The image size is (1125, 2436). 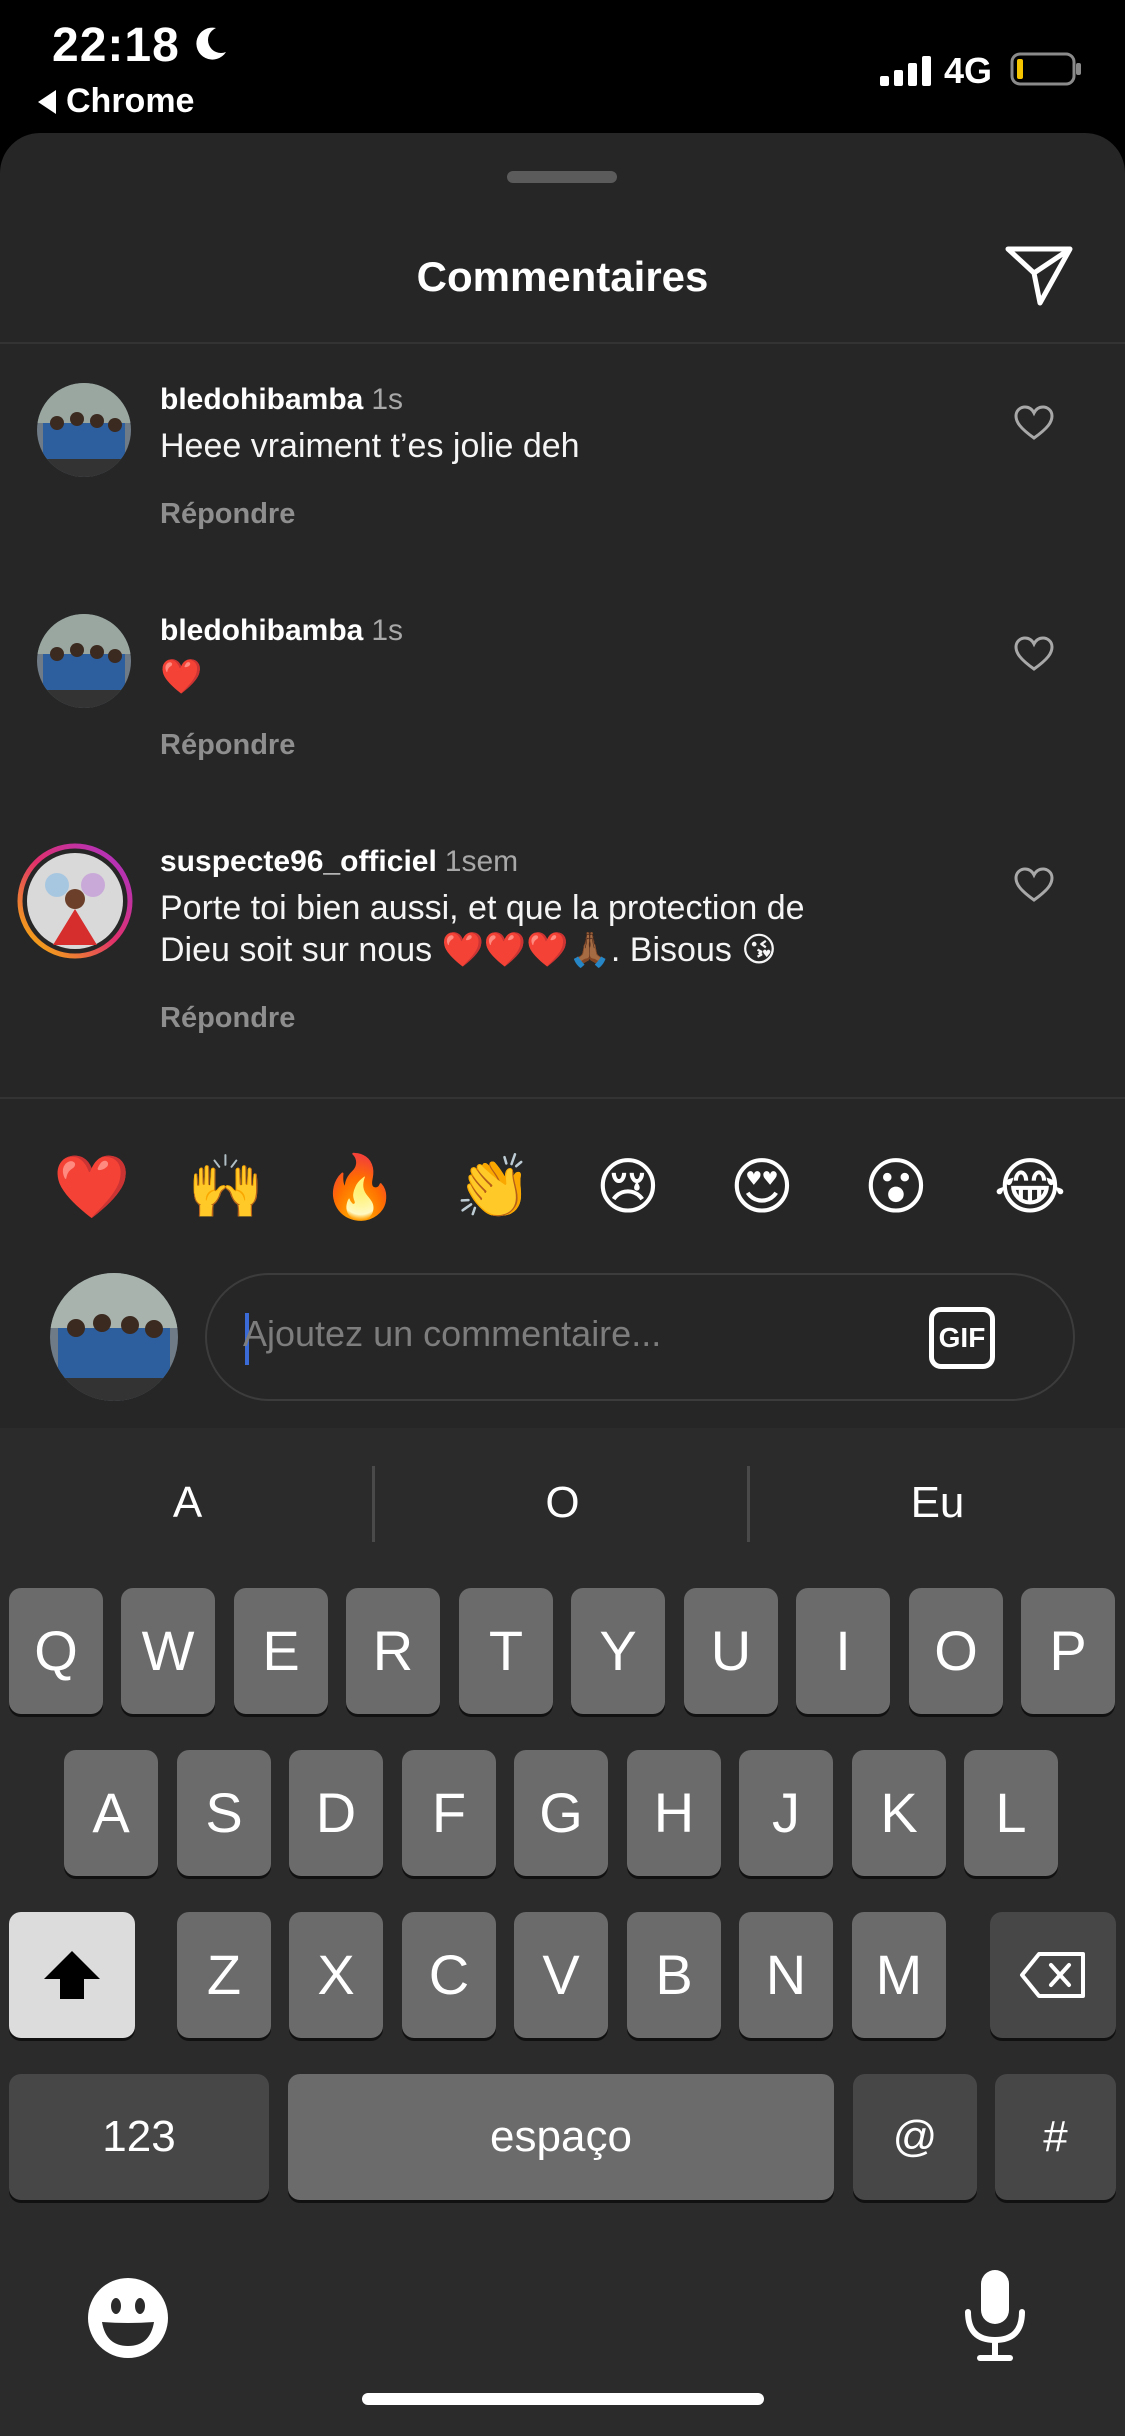 I want to click on comment-input: Ajoutez un commentaire... GIF, so click(x=640, y=1337).